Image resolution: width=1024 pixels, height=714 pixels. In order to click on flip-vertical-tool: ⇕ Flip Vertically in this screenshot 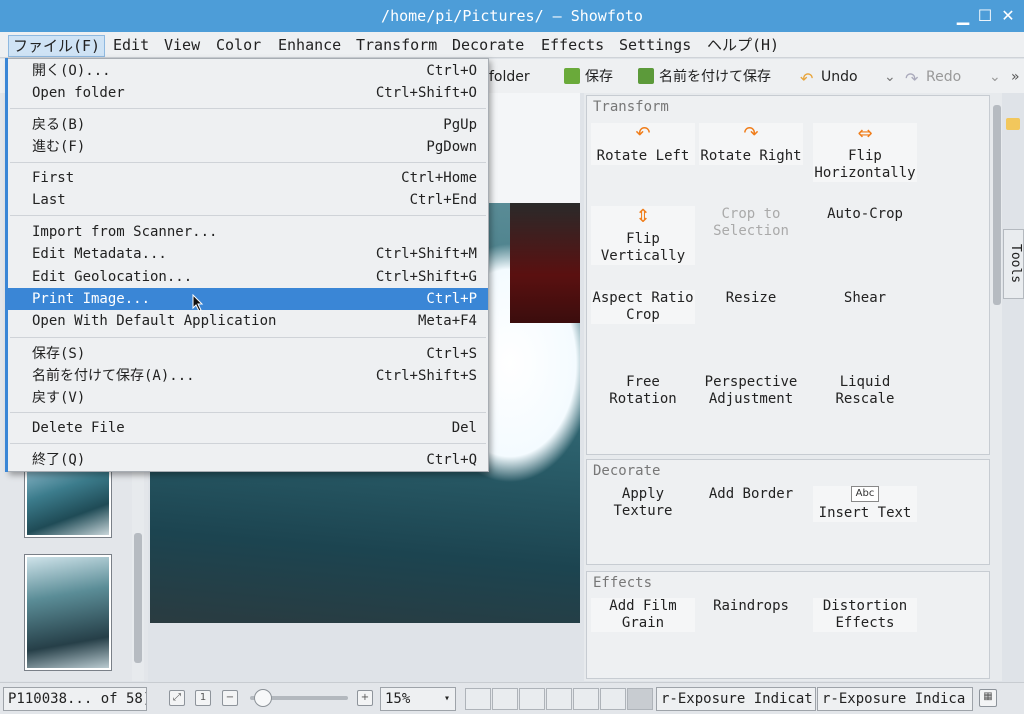, I will do `click(643, 235)`.